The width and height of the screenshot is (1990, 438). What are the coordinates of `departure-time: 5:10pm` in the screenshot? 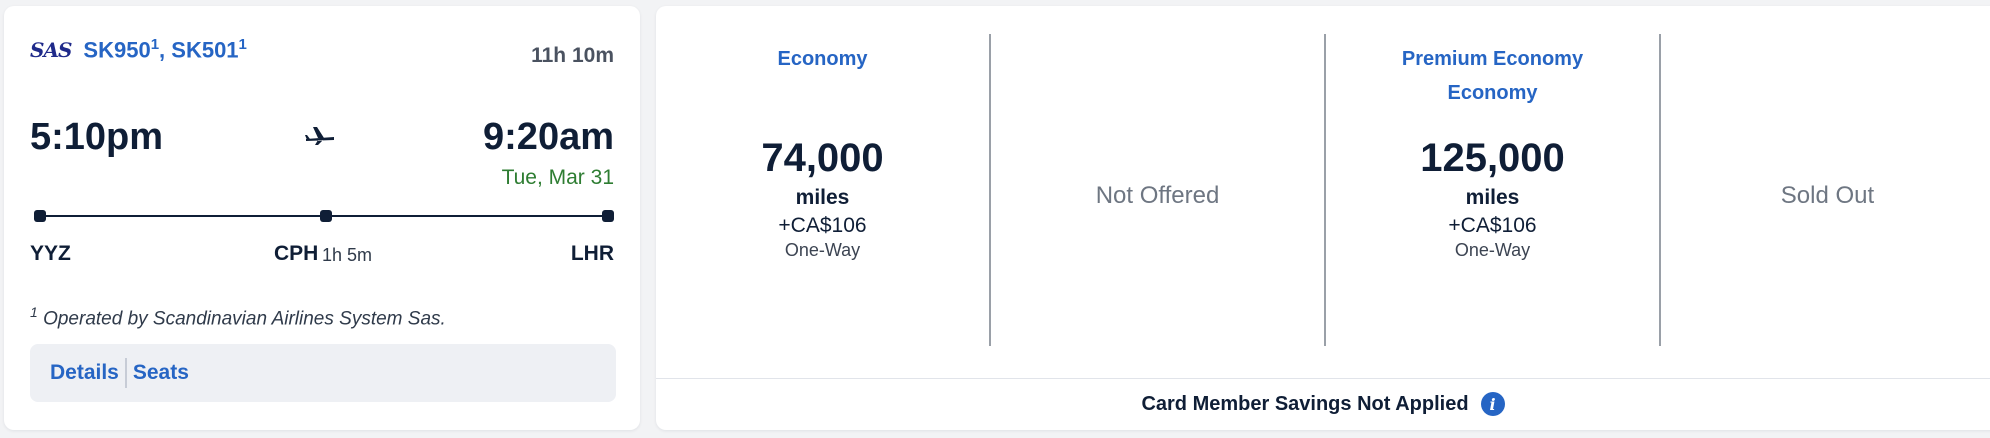 It's located at (97, 137).